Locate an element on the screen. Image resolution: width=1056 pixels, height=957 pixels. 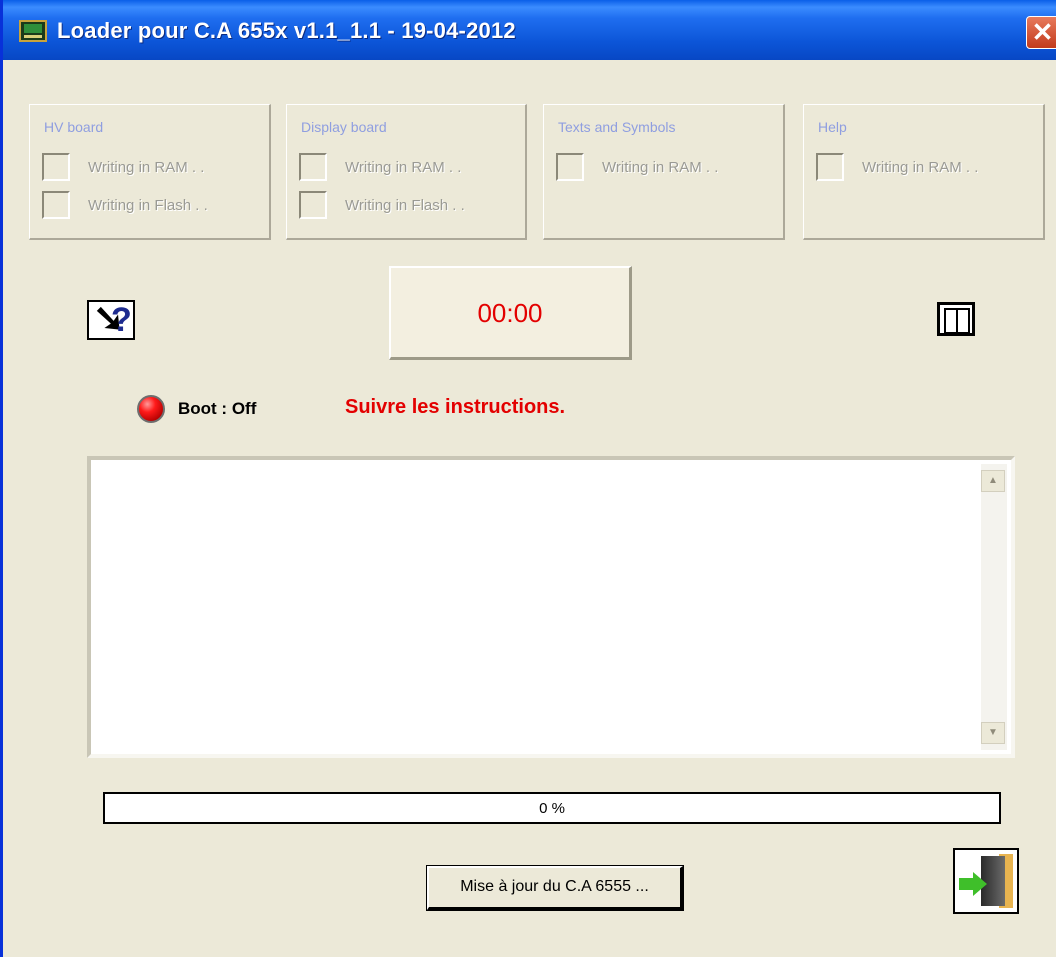
group-help: Help Writing in RAM . . is located at coordinates (924, 172).